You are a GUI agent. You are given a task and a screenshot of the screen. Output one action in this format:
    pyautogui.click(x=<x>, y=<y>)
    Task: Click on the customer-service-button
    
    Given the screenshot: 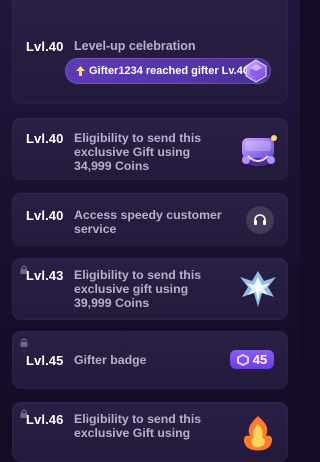 What is the action you would take?
    pyautogui.click(x=260, y=220)
    